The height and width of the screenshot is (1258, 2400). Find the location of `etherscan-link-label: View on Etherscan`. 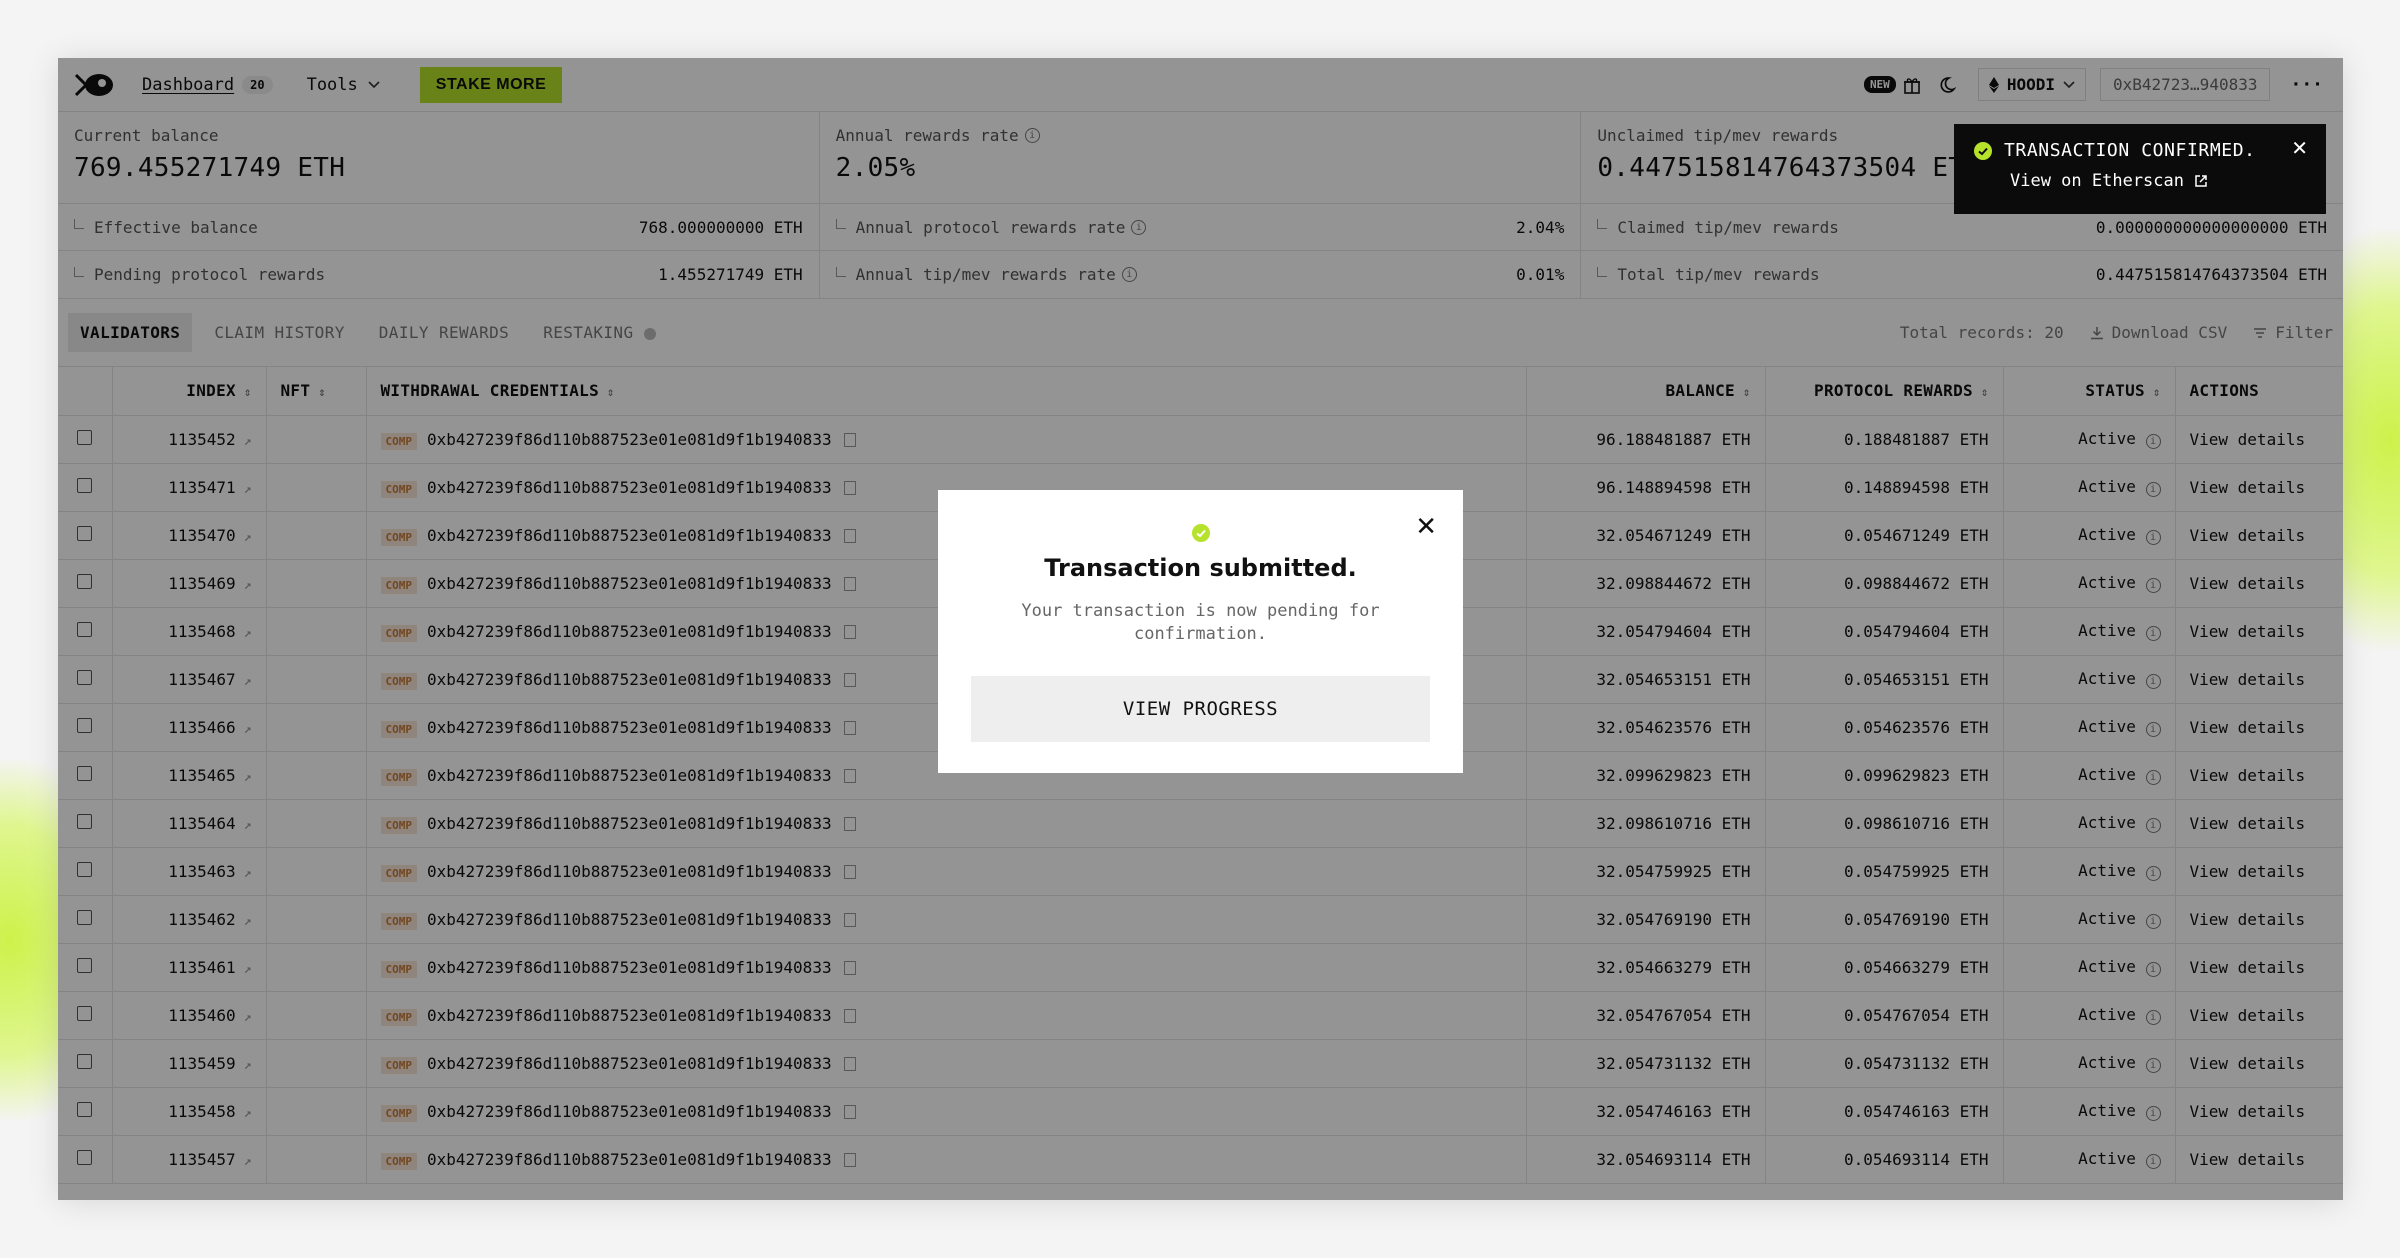

etherscan-link-label: View on Etherscan is located at coordinates (2097, 181).